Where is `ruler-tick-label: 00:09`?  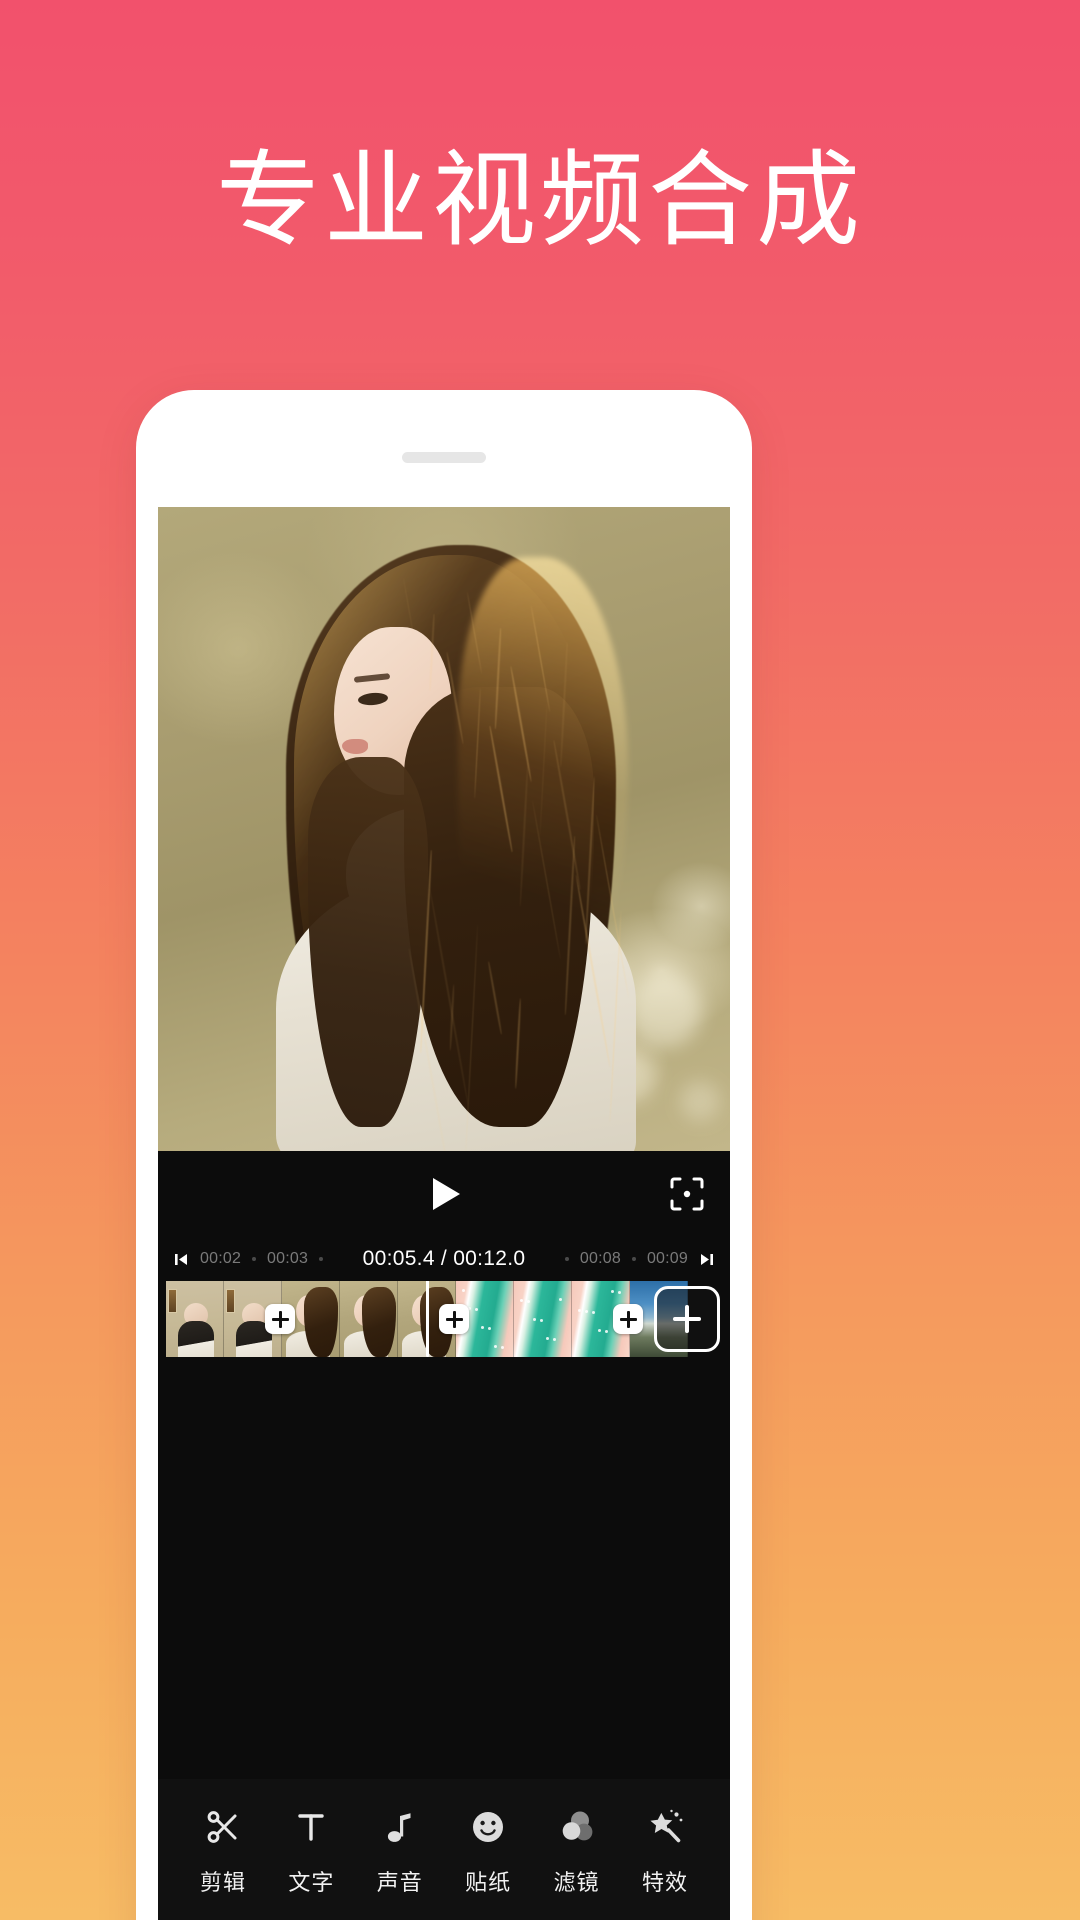 ruler-tick-label: 00:09 is located at coordinates (667, 1258).